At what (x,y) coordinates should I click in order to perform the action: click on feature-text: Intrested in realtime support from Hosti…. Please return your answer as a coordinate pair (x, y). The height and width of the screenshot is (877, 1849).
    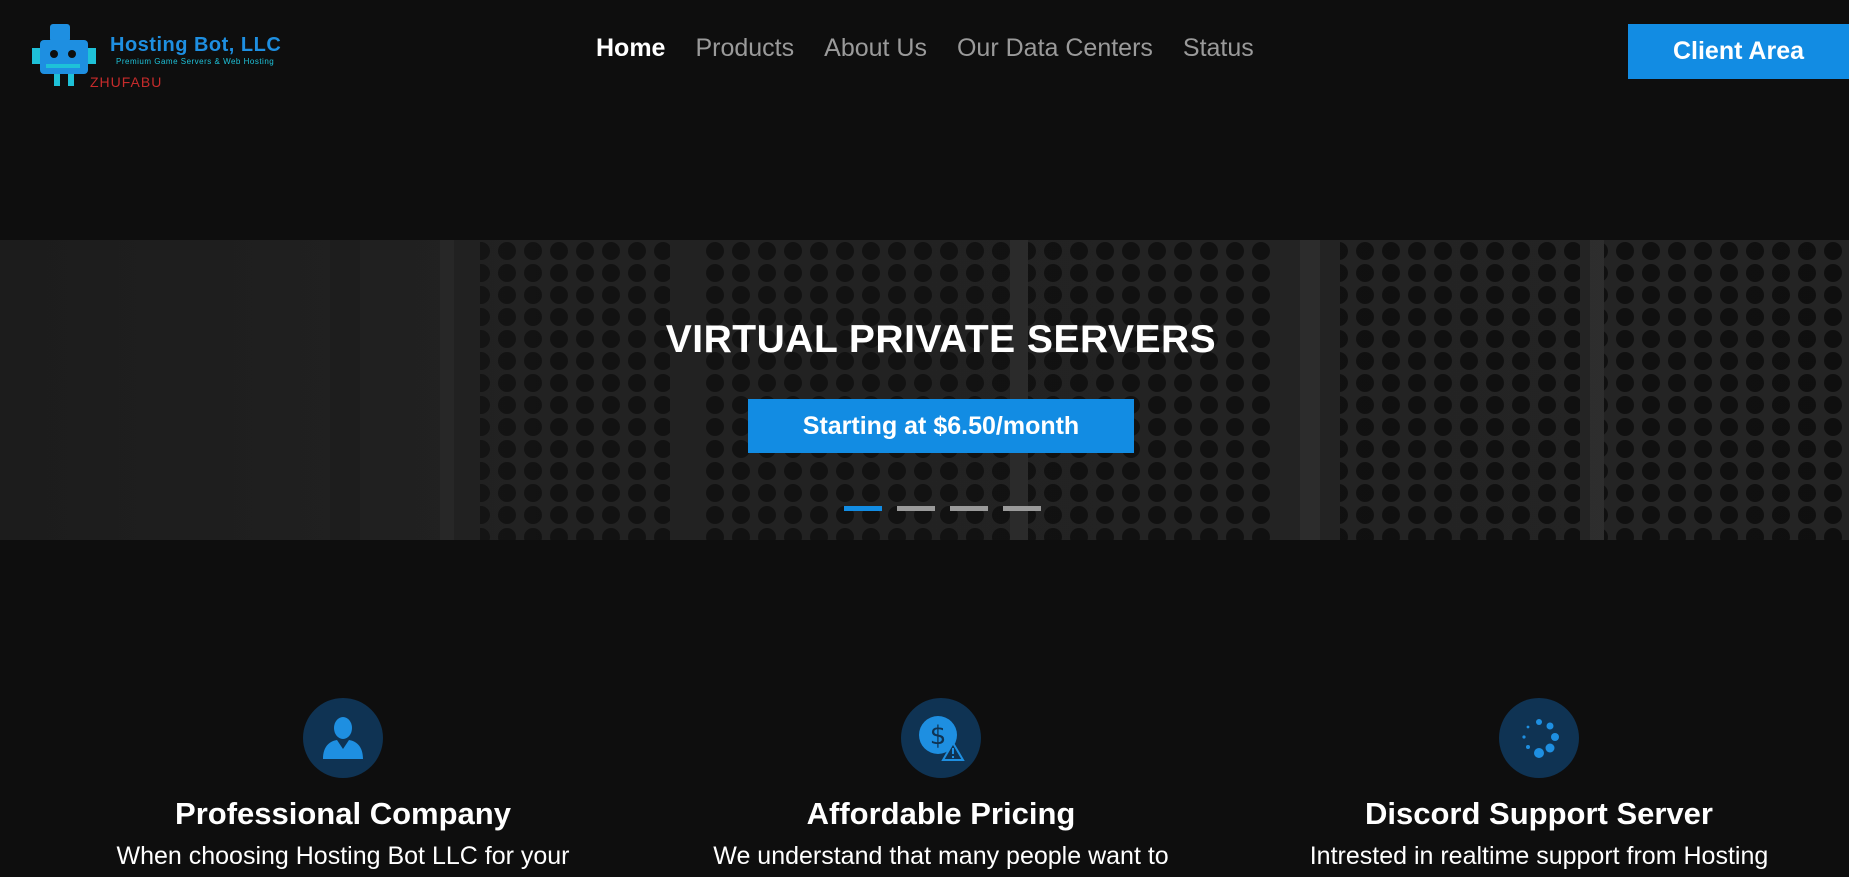
    Looking at the image, I should click on (1539, 856).